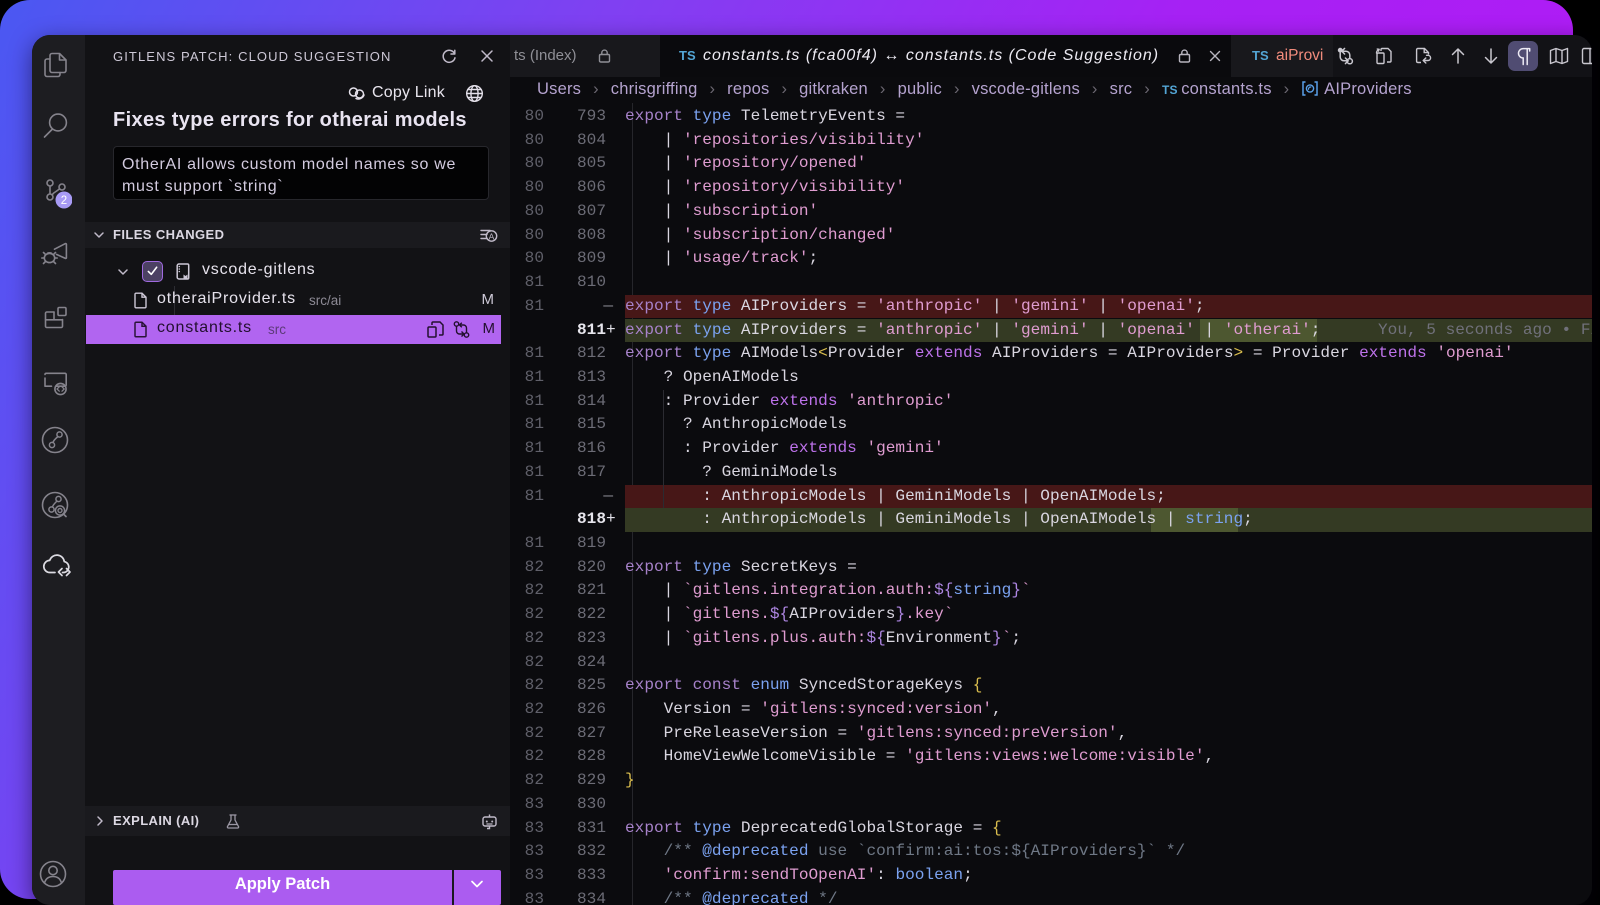  I want to click on svg-text: A, so click(492, 237).